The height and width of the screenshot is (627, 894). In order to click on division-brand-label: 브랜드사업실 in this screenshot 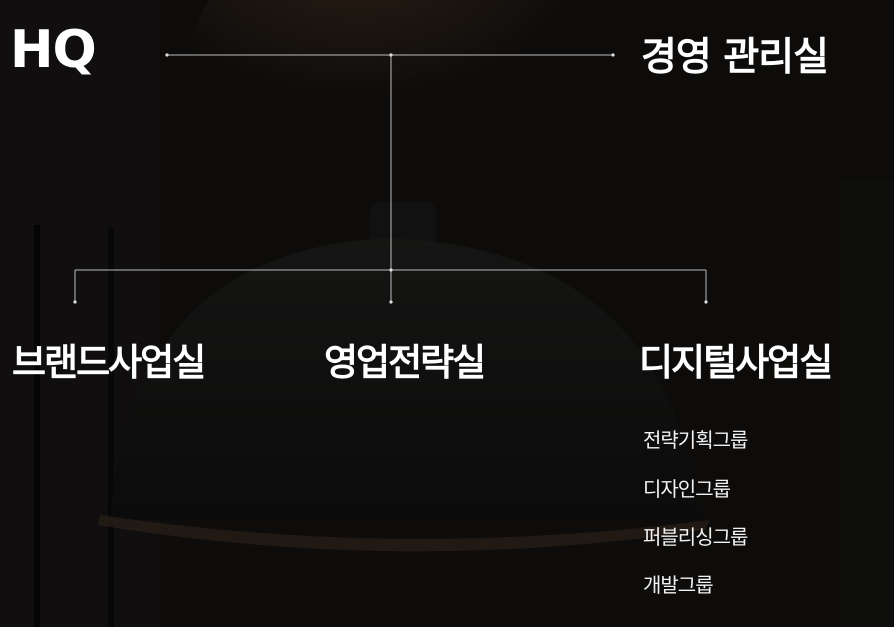, I will do `click(109, 362)`.